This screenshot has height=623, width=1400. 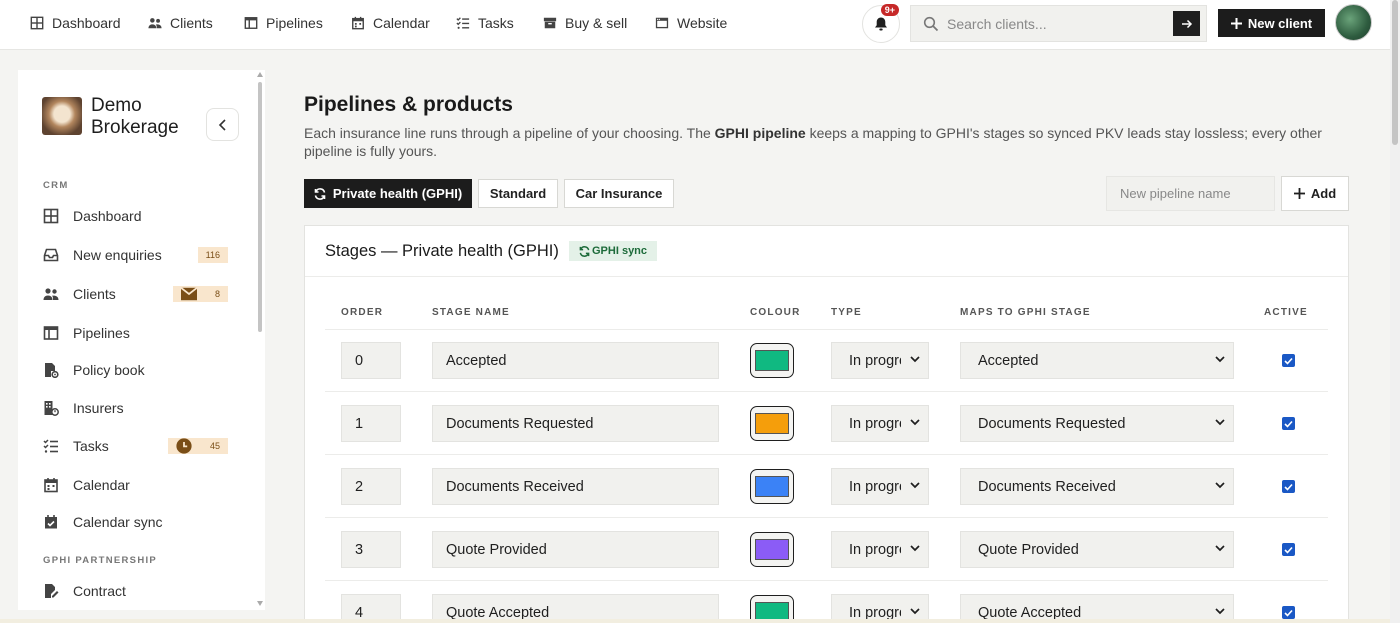 I want to click on sidebar-item-label: Dashboard, so click(x=107, y=216).